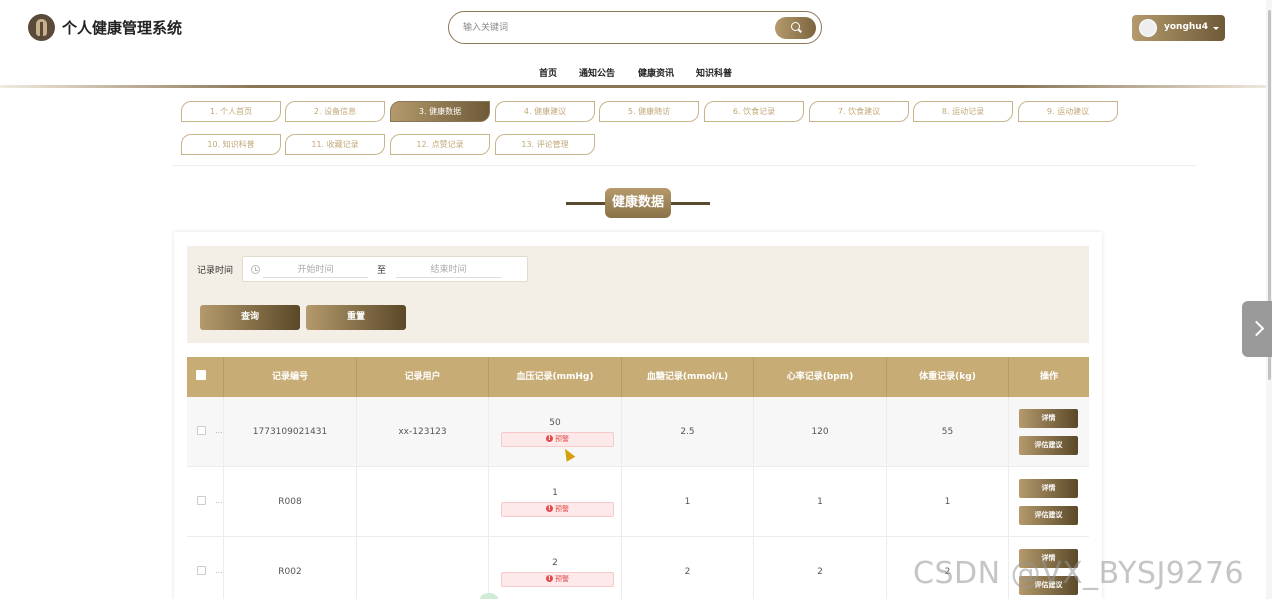 The width and height of the screenshot is (1272, 599). I want to click on floating-indicator, so click(489, 596).